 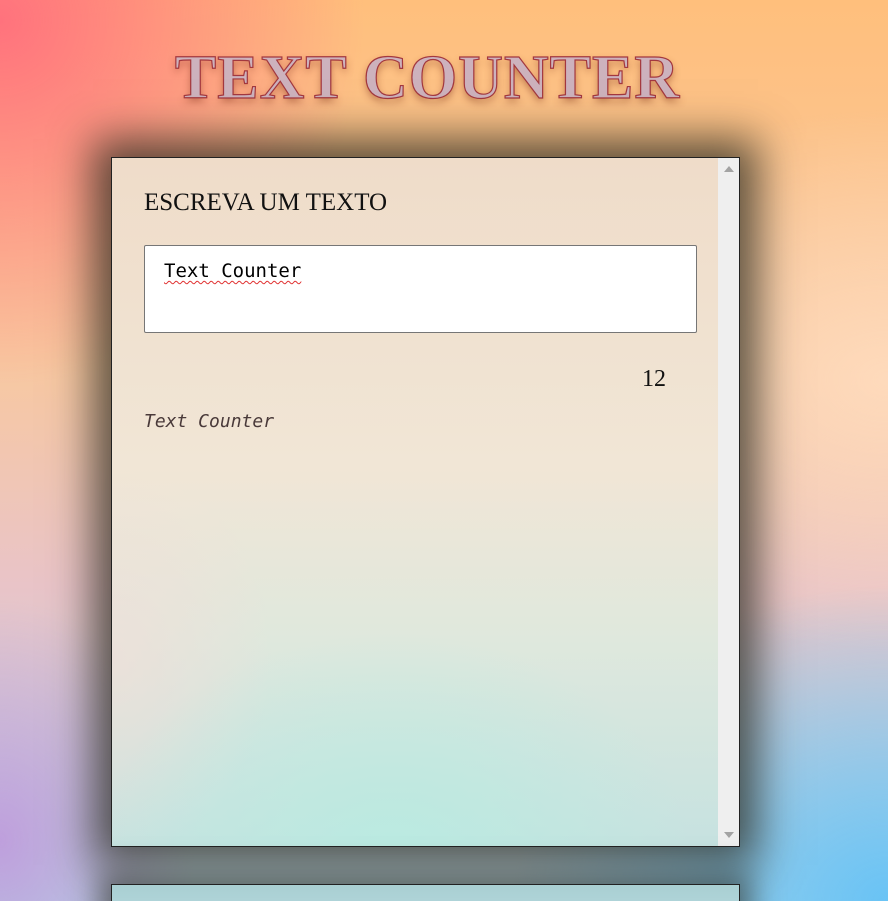 What do you see at coordinates (729, 835) in the screenshot?
I see `scroll-down-arrow-icon` at bounding box center [729, 835].